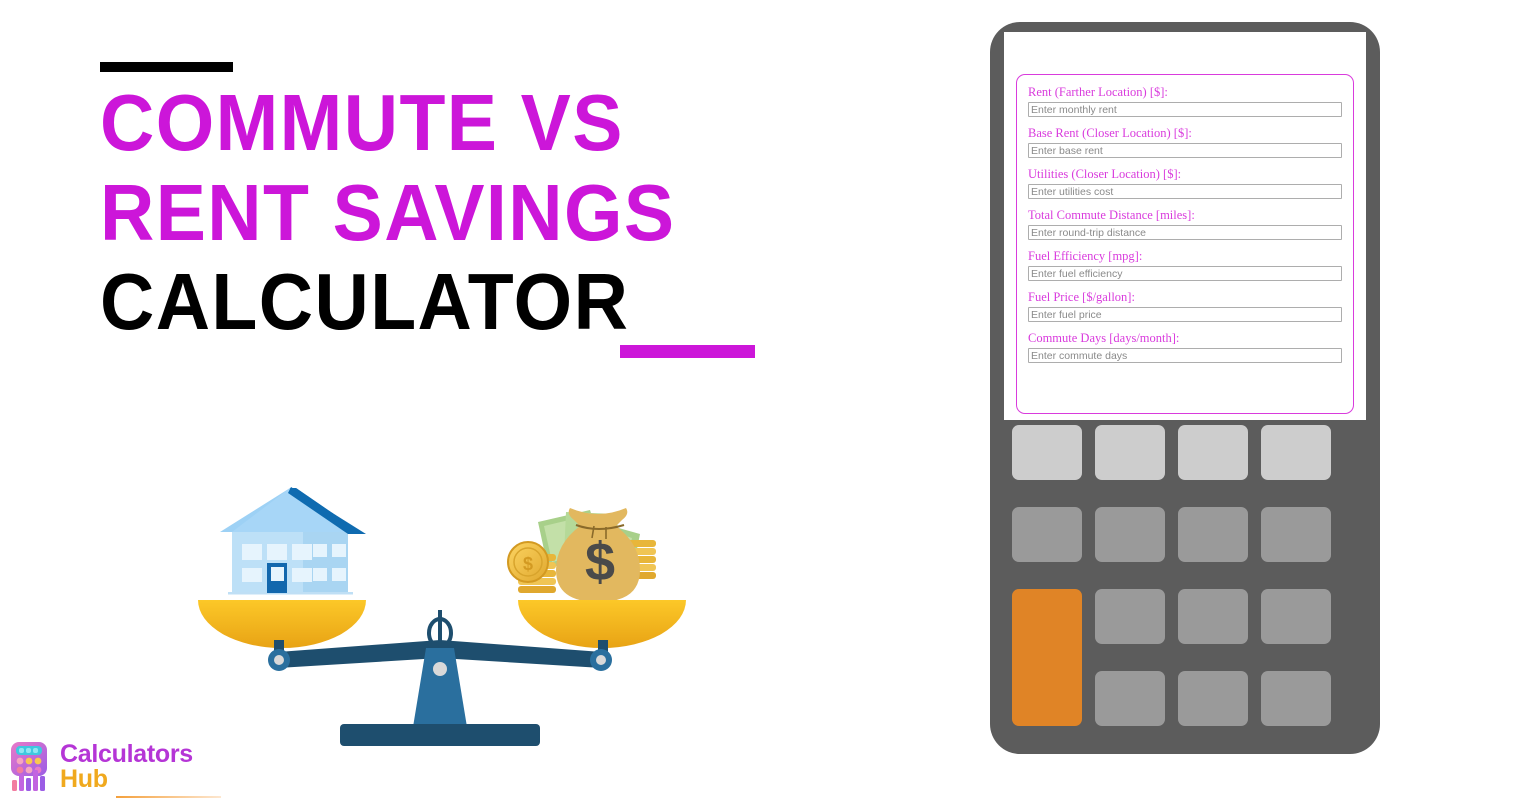 The height and width of the screenshot is (800, 1520). What do you see at coordinates (388, 212) in the screenshot?
I see `title-line-2: Rent Savings` at bounding box center [388, 212].